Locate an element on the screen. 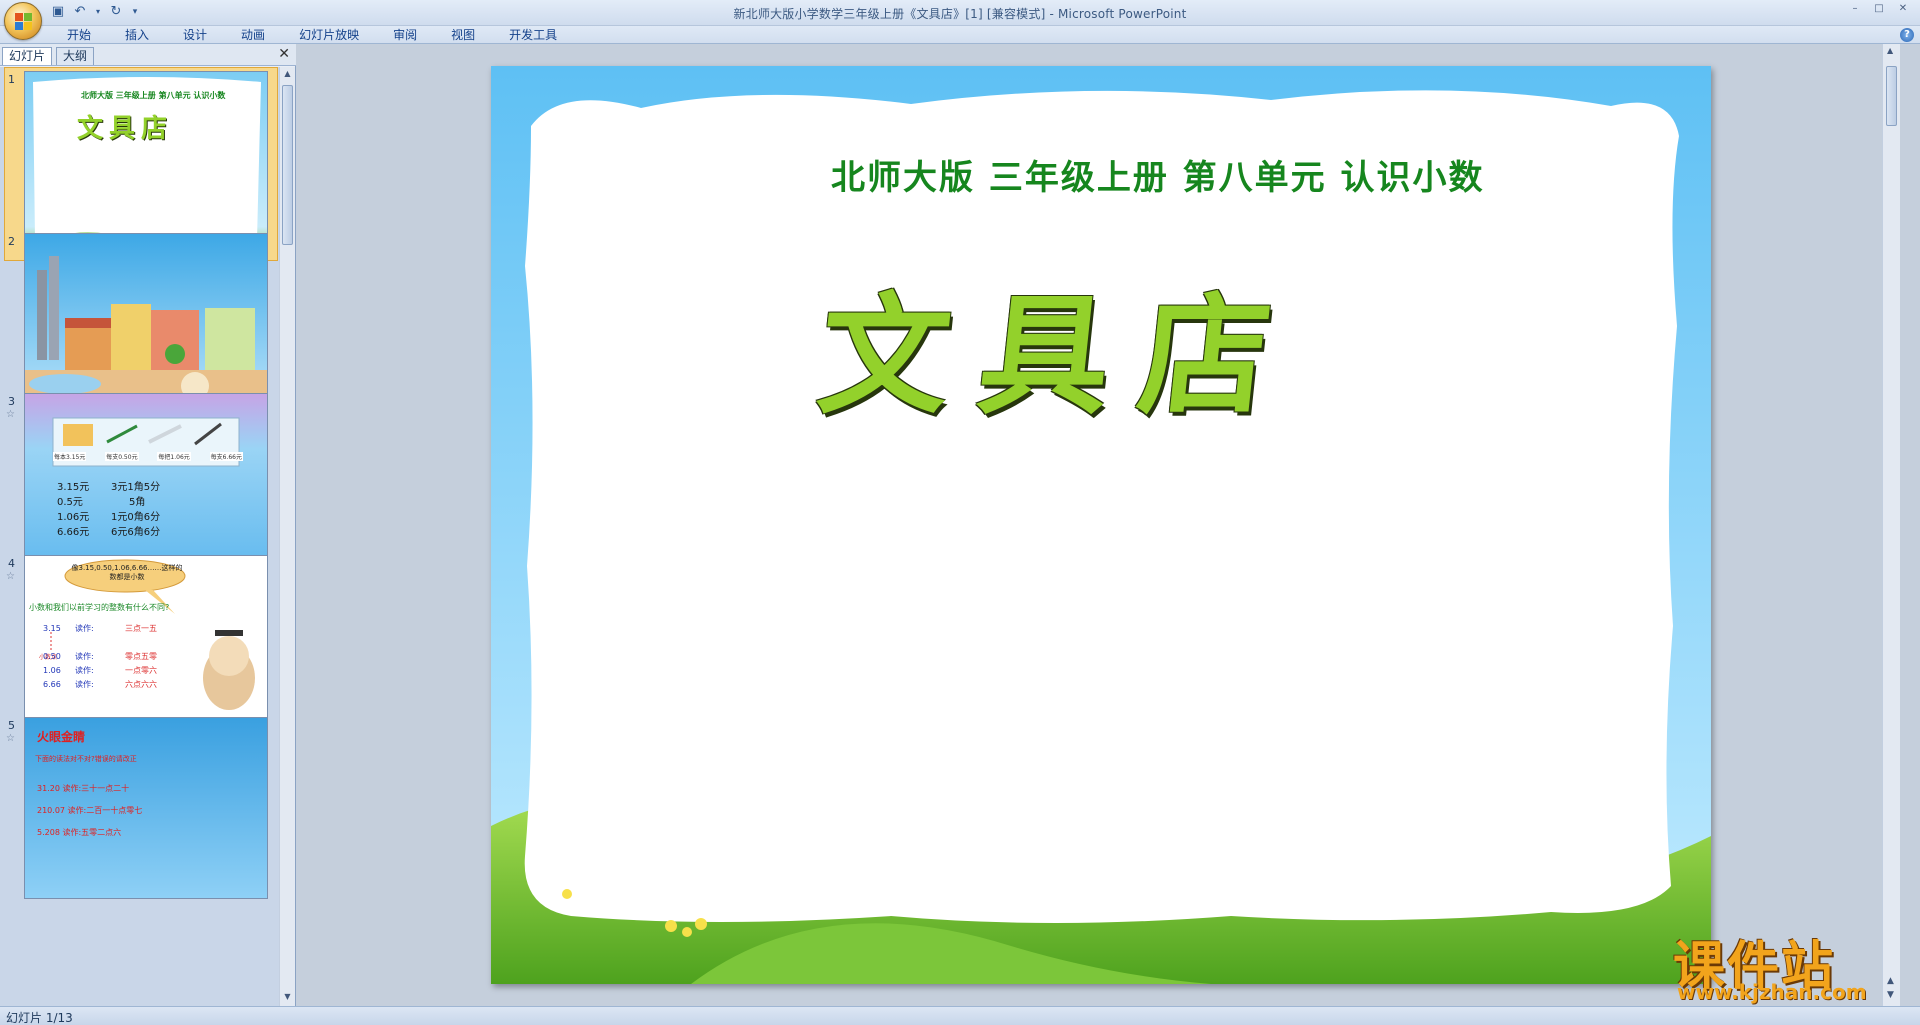 The height and width of the screenshot is (1025, 1920). slide-number: 4 is located at coordinates (11, 563).